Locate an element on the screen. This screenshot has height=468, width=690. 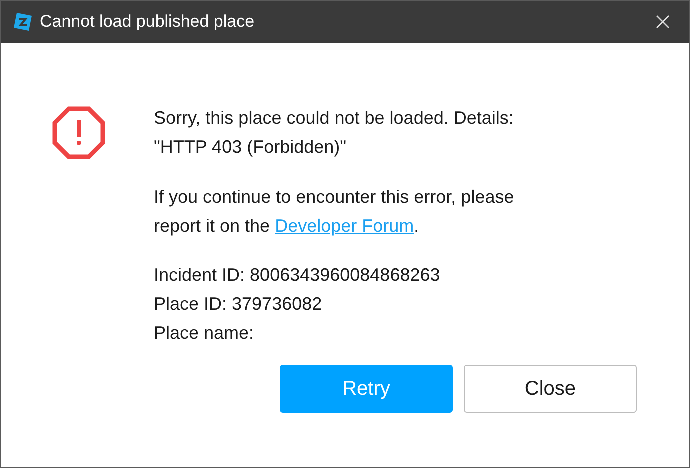
window-title: Cannot load published place is located at coordinates (147, 22).